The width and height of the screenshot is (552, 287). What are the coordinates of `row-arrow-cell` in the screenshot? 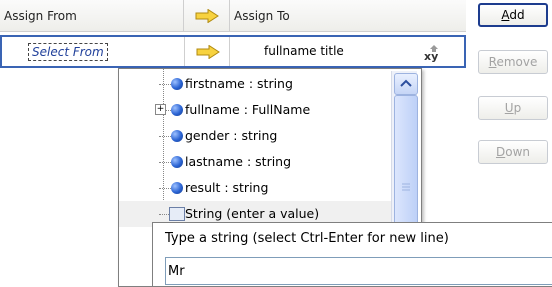 It's located at (207, 51).